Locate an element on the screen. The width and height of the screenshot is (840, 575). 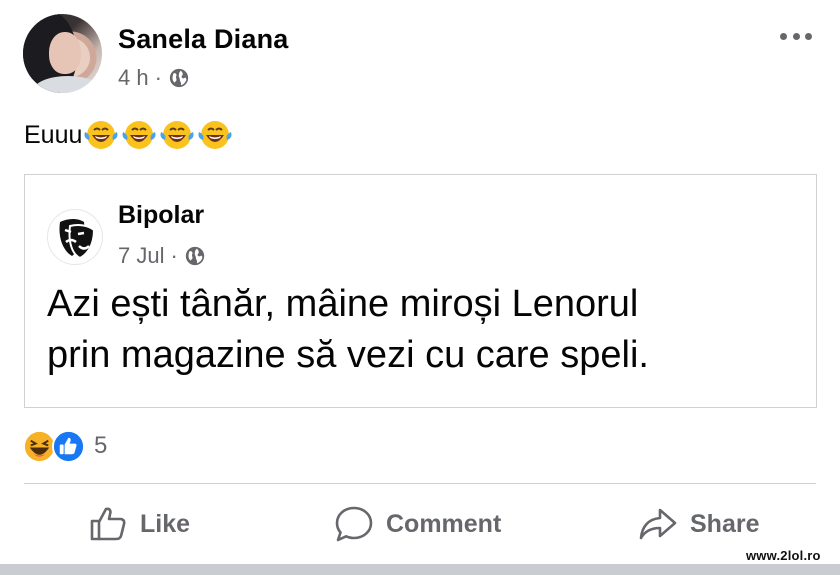
post-meta: 4 h · is located at coordinates (154, 78).